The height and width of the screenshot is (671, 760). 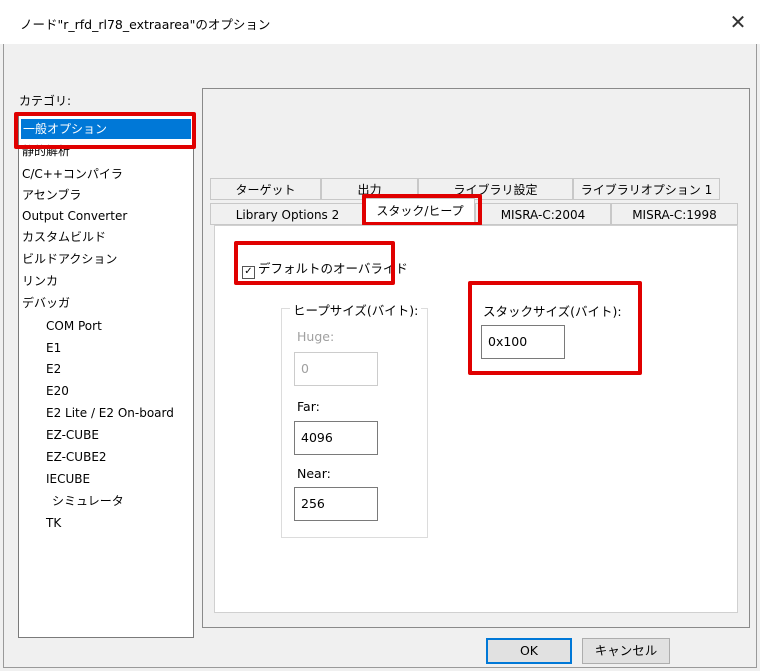 I want to click on category-item-tk: TK, so click(x=53, y=523).